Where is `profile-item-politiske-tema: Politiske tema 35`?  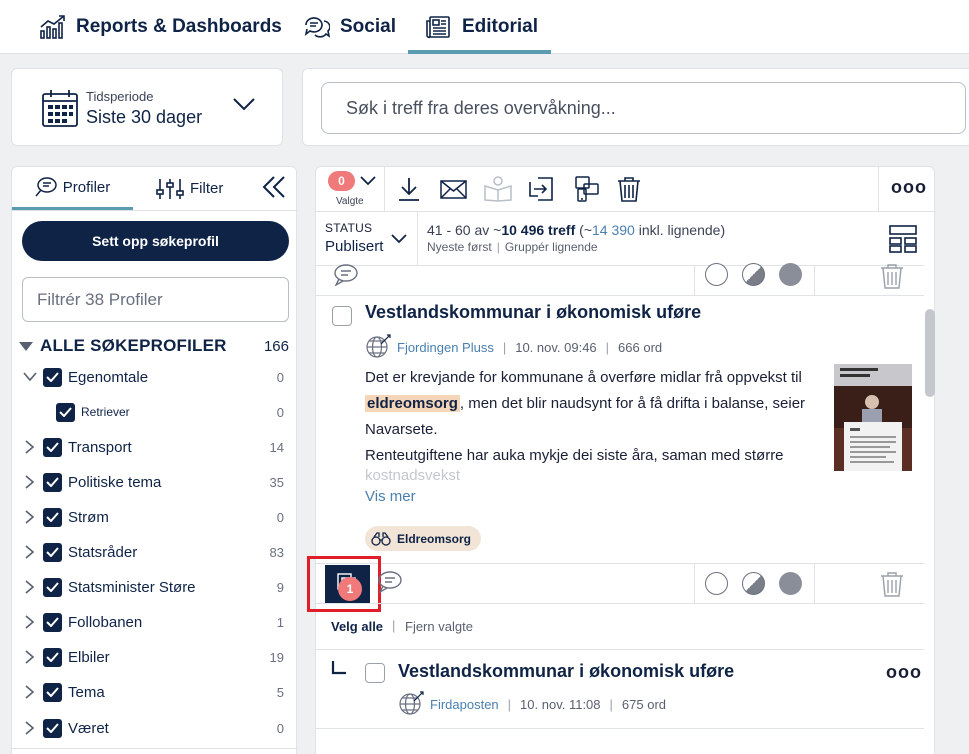 profile-item-politiske-tema: Politiske tema 35 is located at coordinates (153, 482).